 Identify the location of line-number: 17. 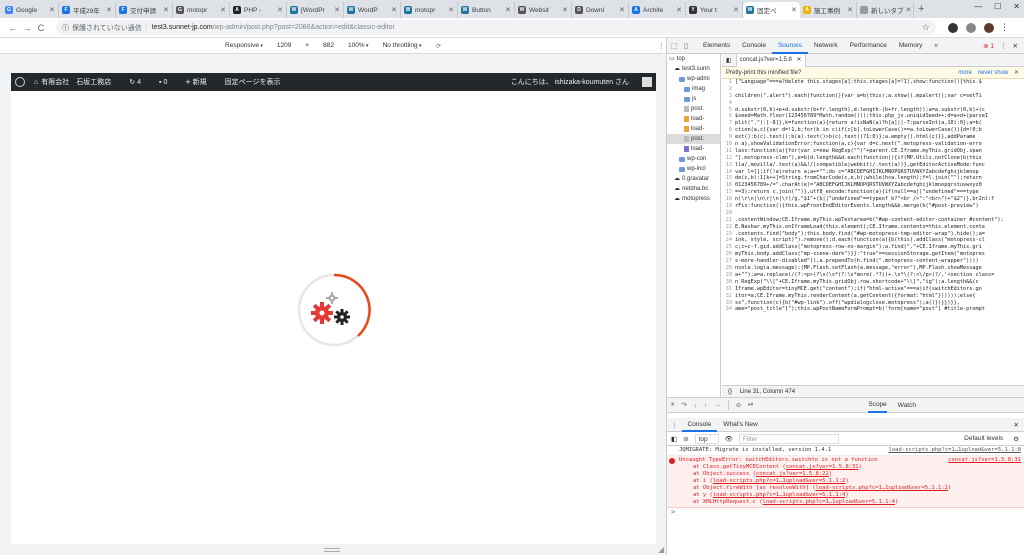
(727, 192).